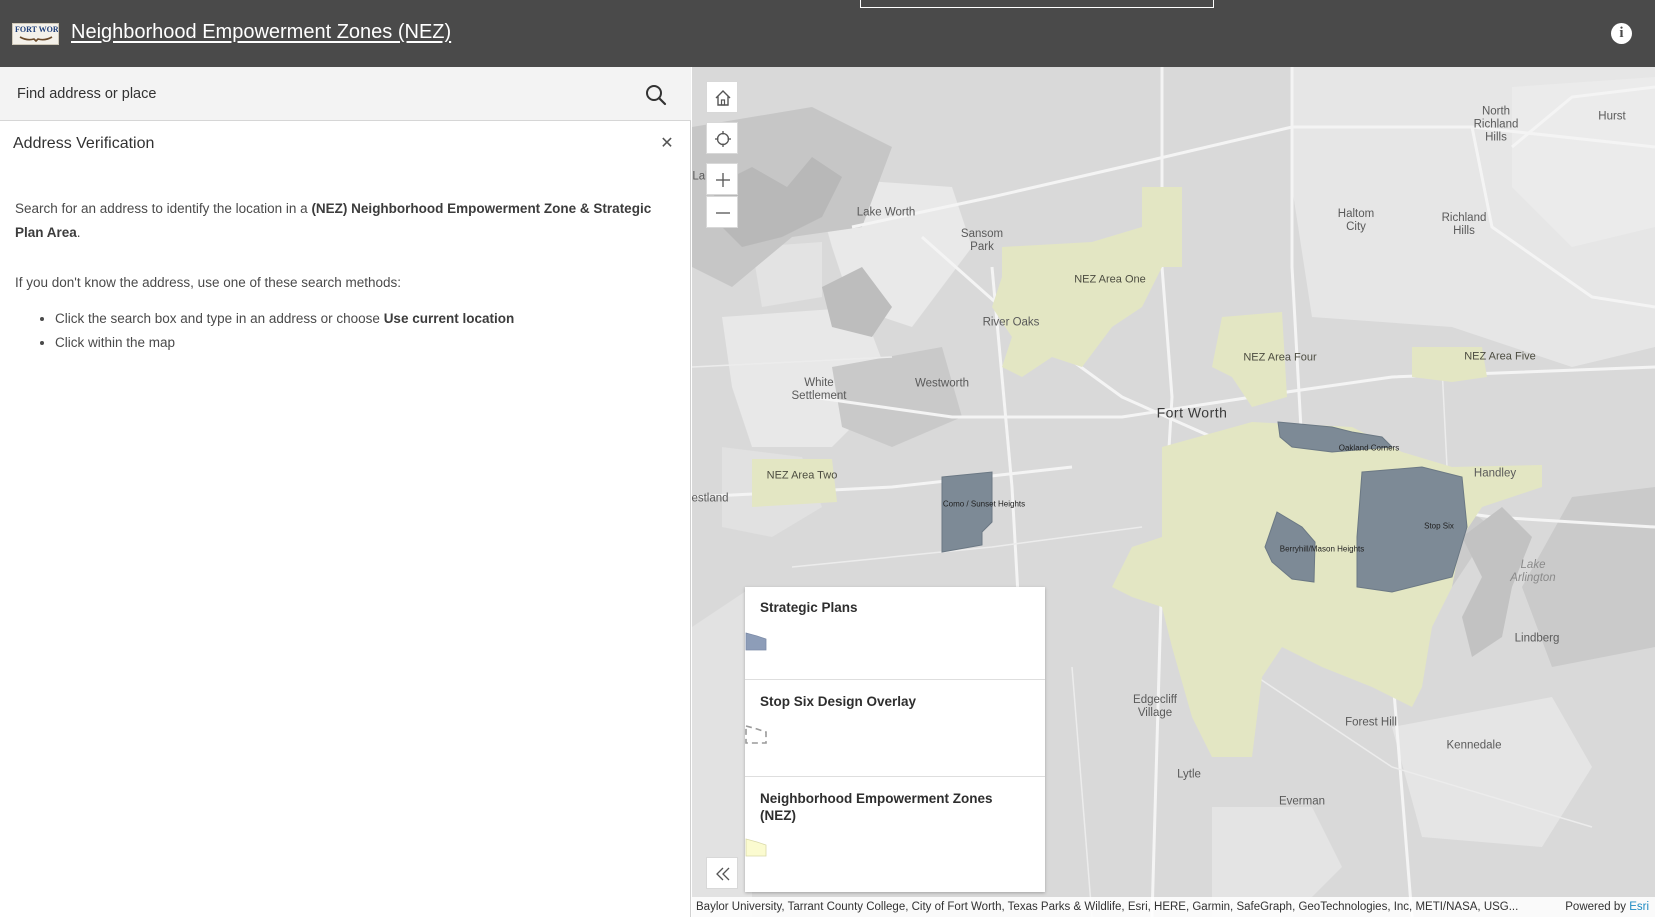 The width and height of the screenshot is (1655, 917). I want to click on legend-section-nez: Neighborhood Empowerment Zones (NEZ), so click(895, 834).